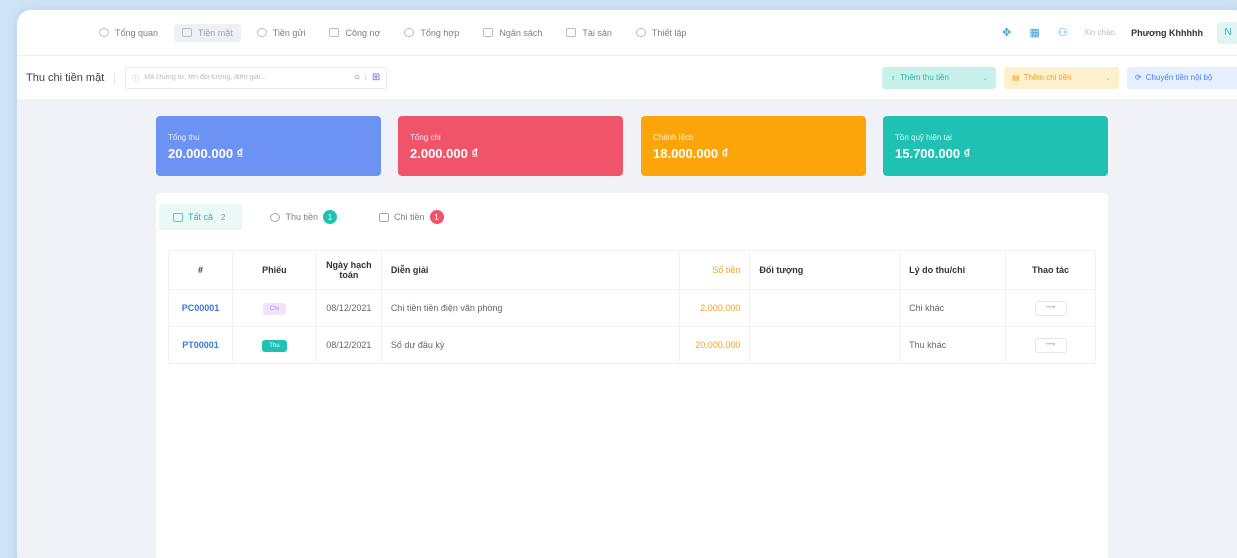  I want to click on summary-icon, so click(409, 32).